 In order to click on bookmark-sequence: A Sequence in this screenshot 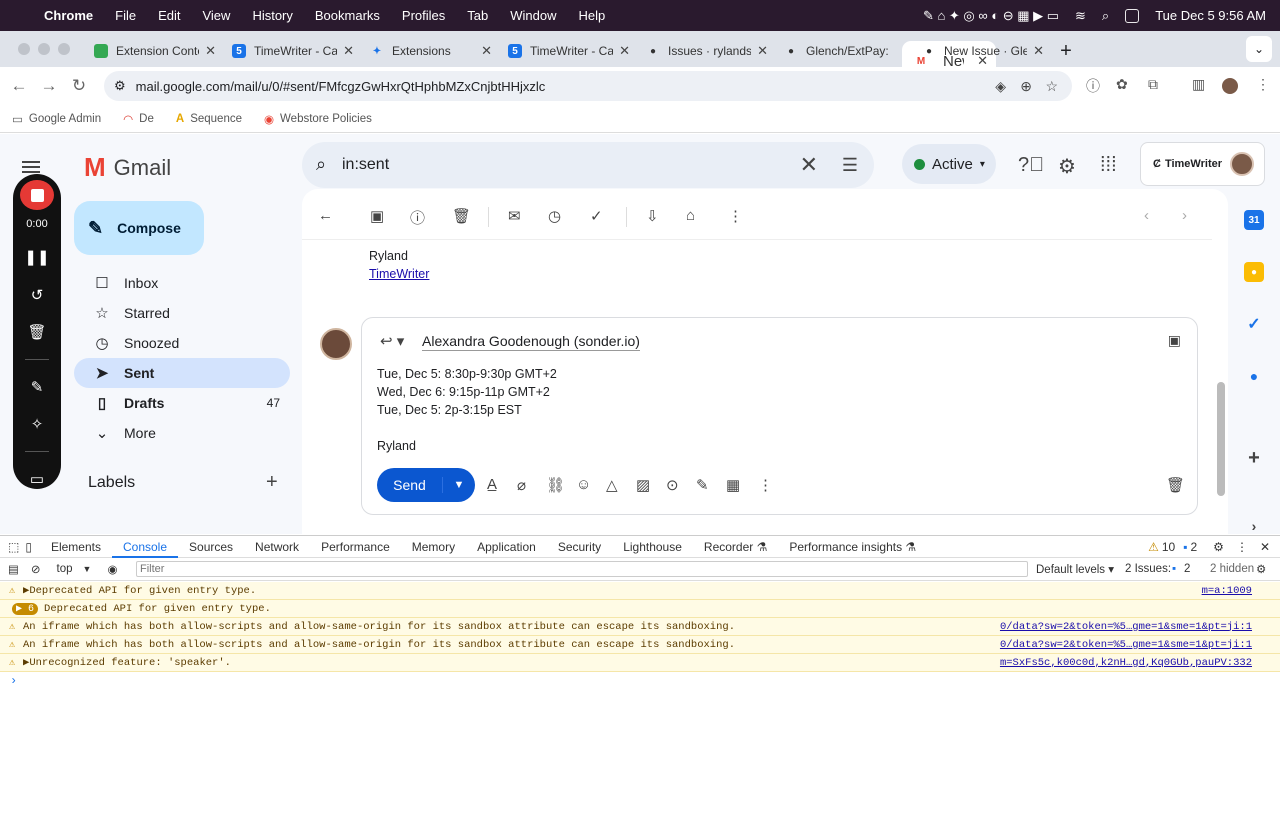, I will do `click(209, 119)`.